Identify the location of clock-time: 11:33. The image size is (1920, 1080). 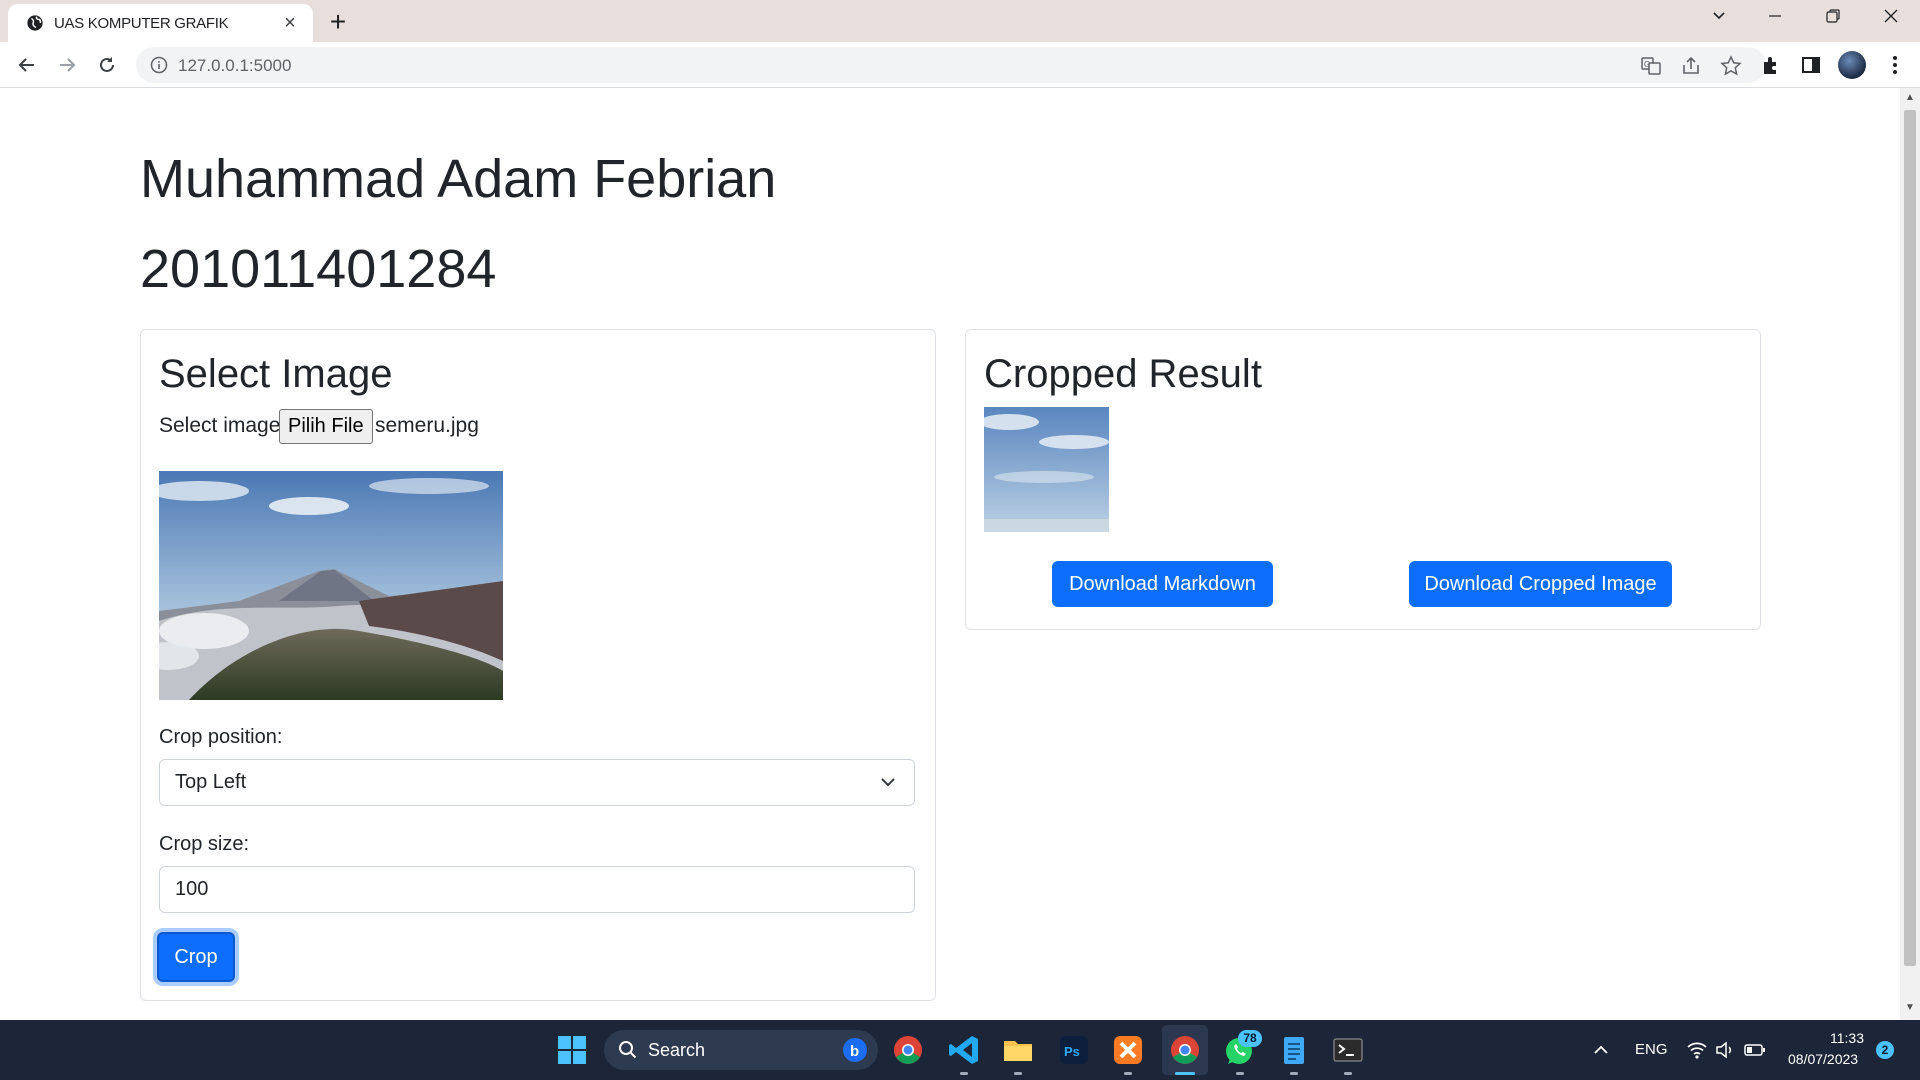
(1847, 1038).